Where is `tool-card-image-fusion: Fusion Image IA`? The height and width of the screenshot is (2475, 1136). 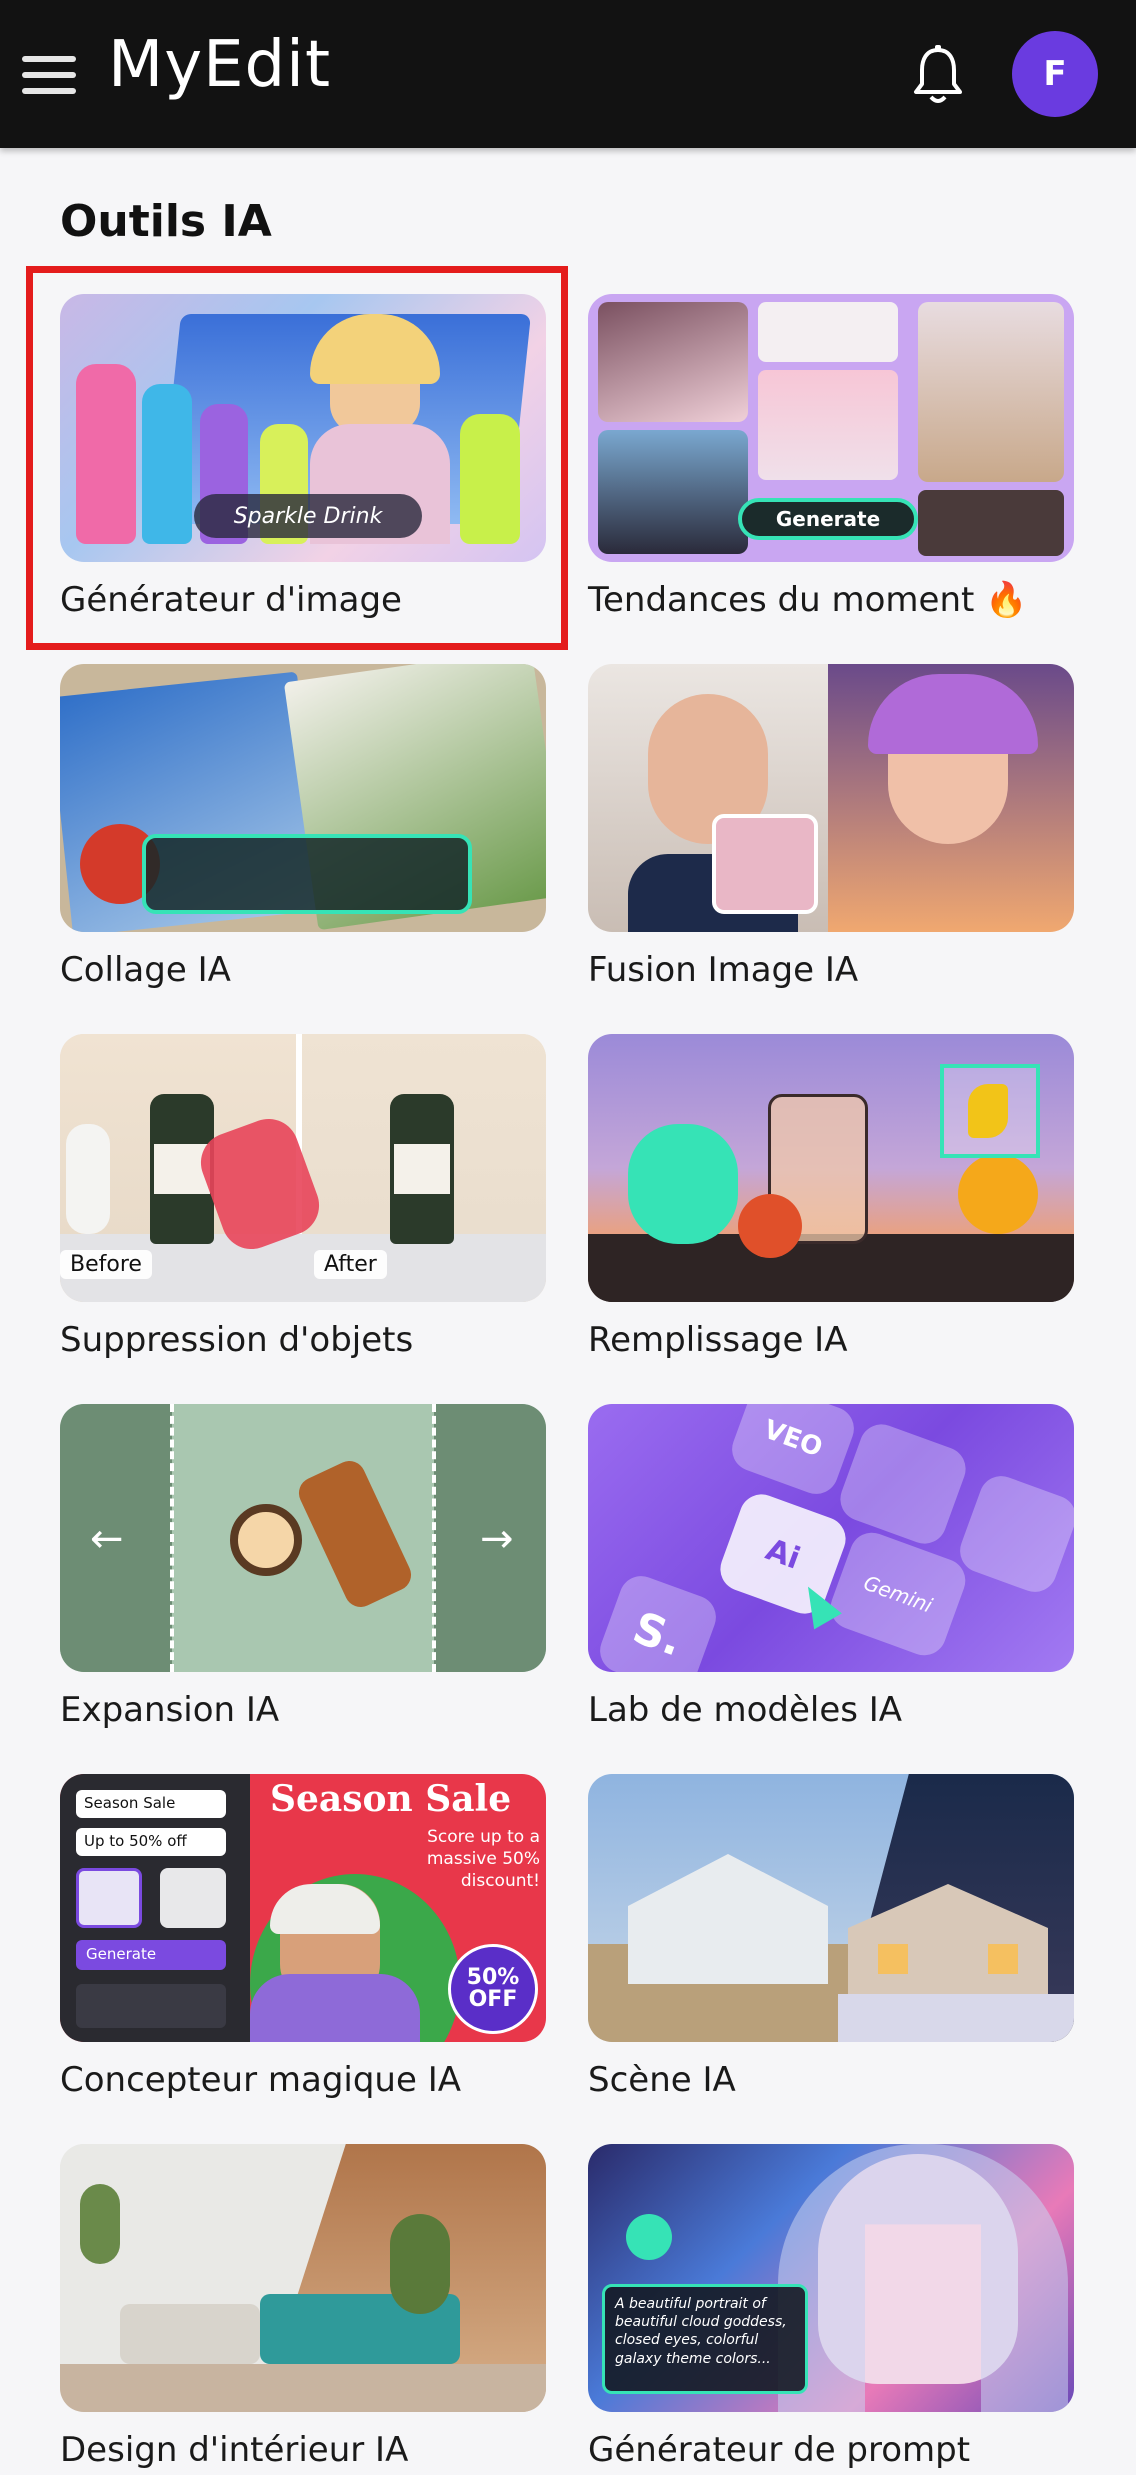
tool-card-image-fusion: Fusion Image IA is located at coordinates (831, 827).